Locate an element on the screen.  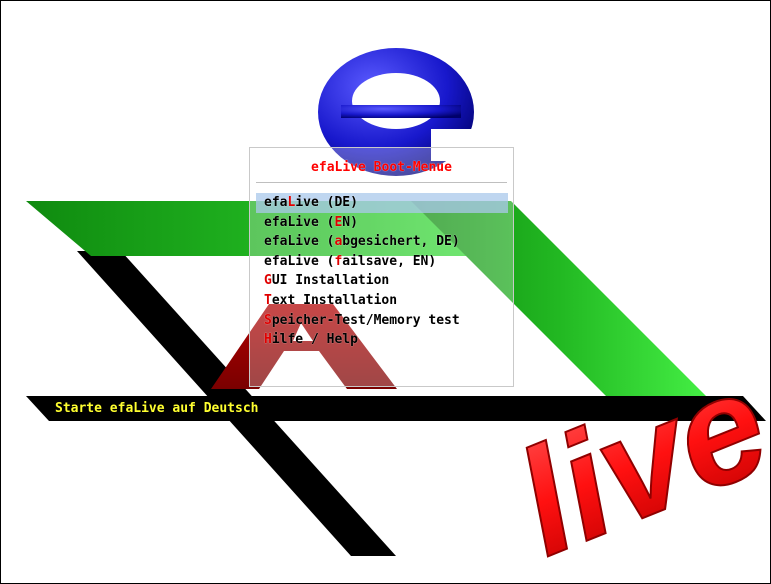
menu-item-efalive-de: efaLive (DE) is located at coordinates (382, 203).